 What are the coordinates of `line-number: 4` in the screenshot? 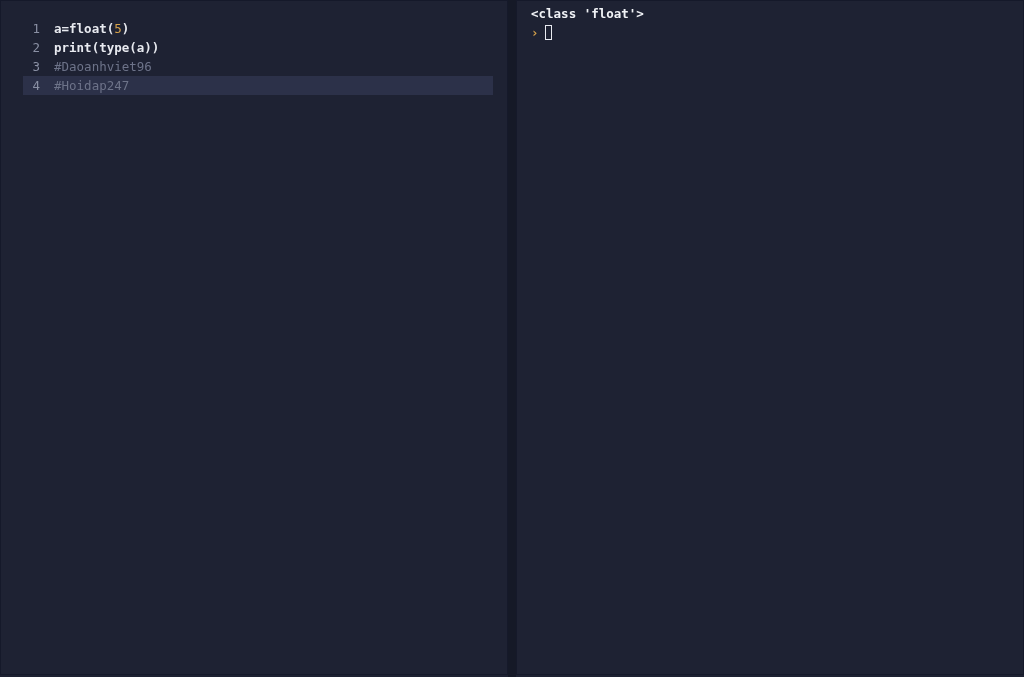 It's located at (36, 85).